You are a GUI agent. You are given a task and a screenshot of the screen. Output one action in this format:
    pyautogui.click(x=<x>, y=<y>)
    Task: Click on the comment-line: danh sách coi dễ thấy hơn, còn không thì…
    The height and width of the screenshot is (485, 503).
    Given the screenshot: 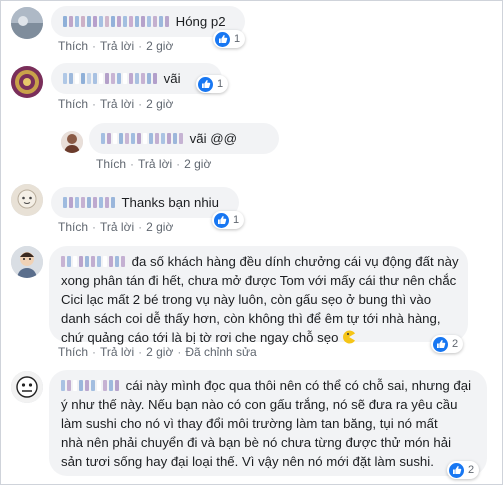 What is the action you would take?
    pyautogui.click(x=251, y=318)
    